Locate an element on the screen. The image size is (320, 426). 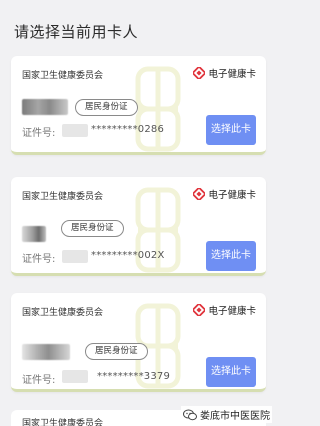
id-number: *********002X is located at coordinates (128, 255).